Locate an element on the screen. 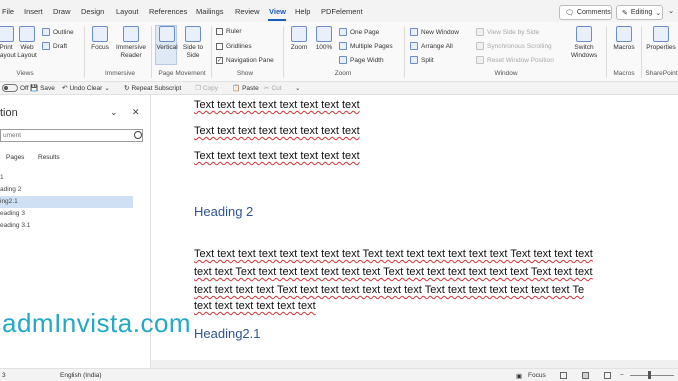 Image resolution: width=678 pixels, height=381 pixels. search-document-input: ument is located at coordinates (71, 135).